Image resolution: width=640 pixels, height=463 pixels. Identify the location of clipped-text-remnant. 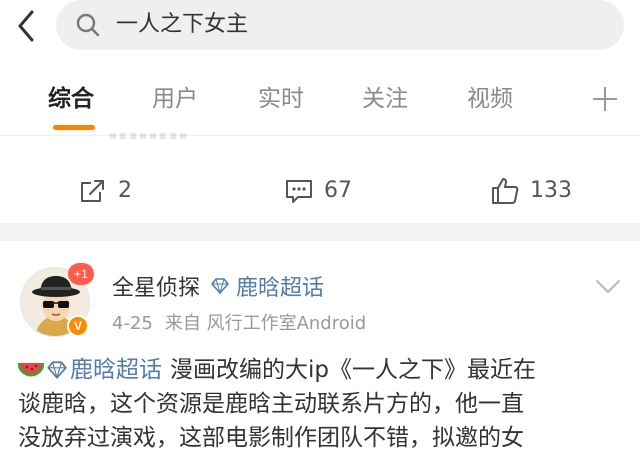
(150, 136).